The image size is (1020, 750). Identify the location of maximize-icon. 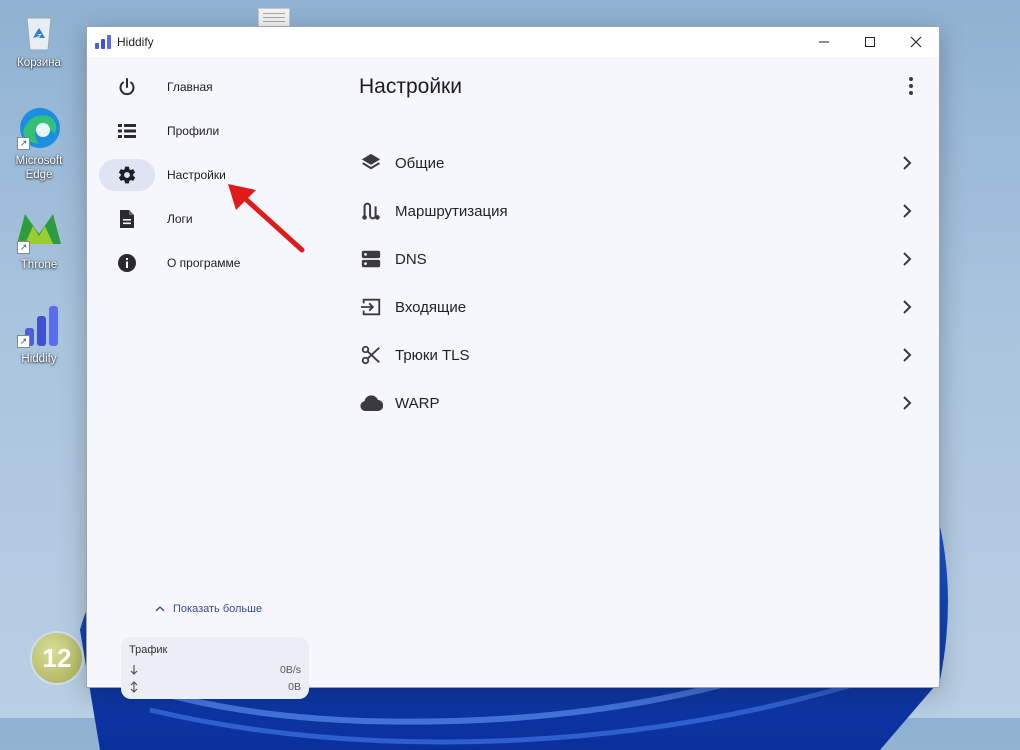
(870, 42).